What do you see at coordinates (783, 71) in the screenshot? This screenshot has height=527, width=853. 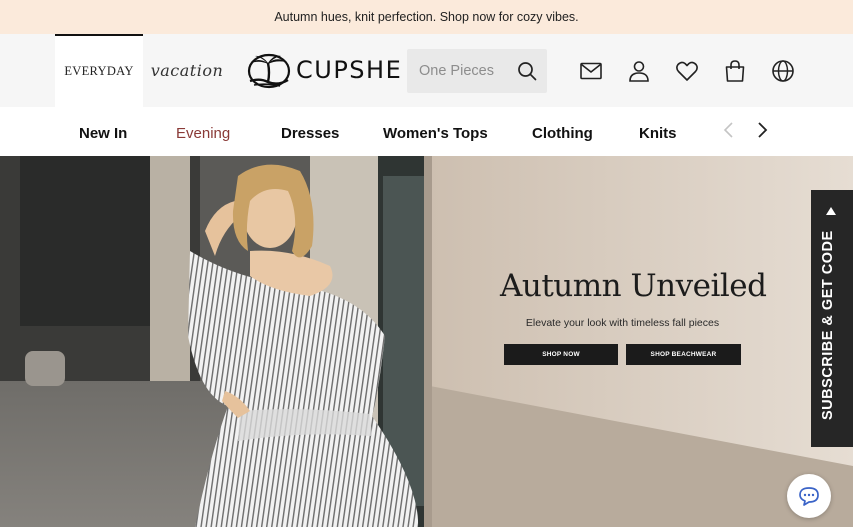 I see `globe-icon` at bounding box center [783, 71].